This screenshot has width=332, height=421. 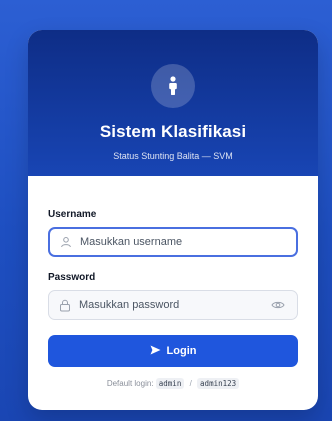 What do you see at coordinates (65, 305) in the screenshot?
I see `lock-icon` at bounding box center [65, 305].